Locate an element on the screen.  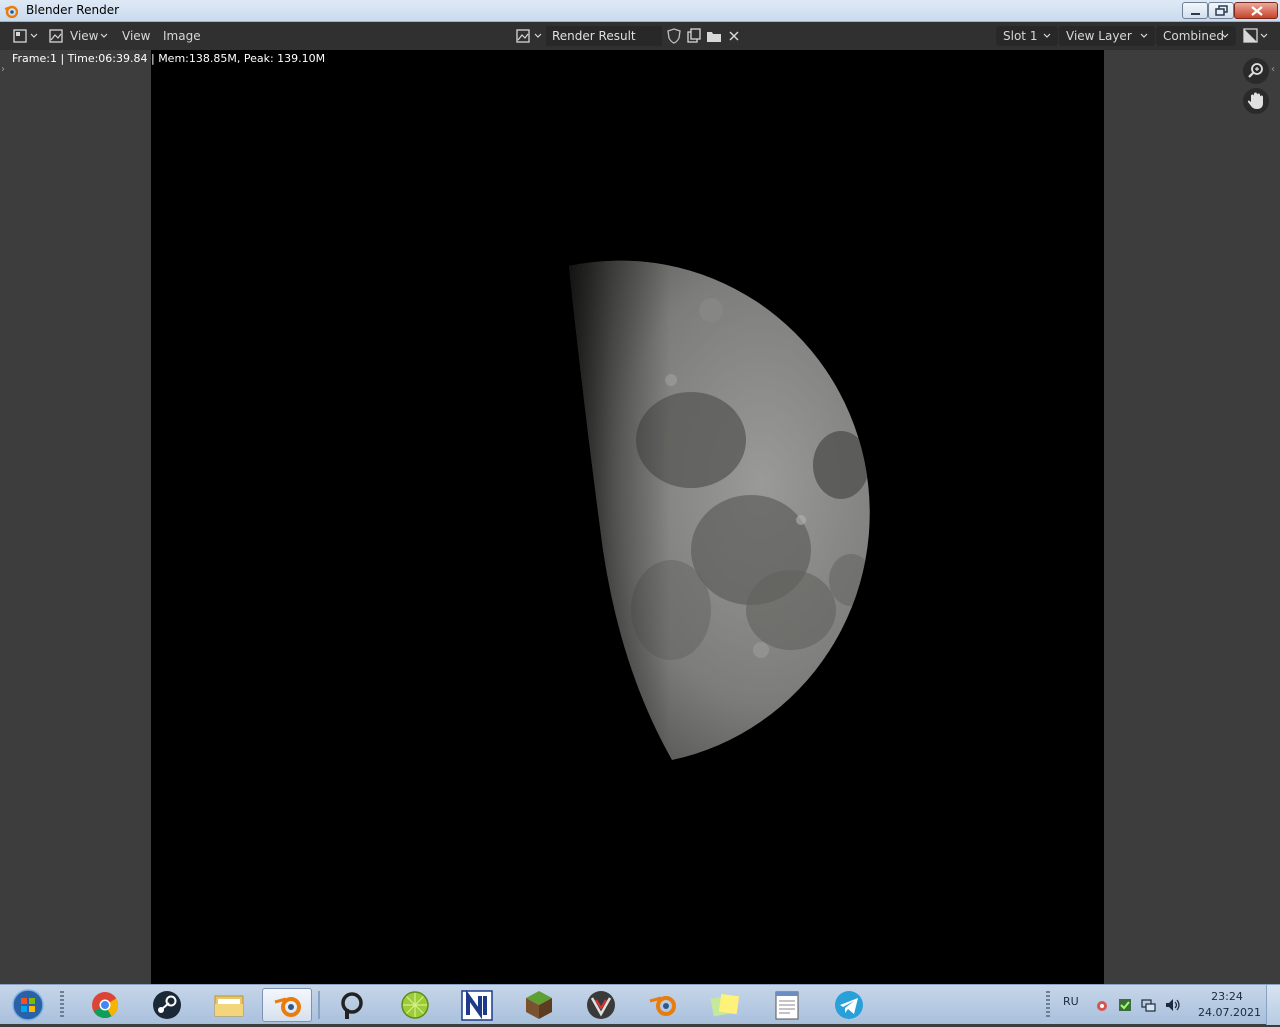
blender-logo-icon is located at coordinates (11, 11).